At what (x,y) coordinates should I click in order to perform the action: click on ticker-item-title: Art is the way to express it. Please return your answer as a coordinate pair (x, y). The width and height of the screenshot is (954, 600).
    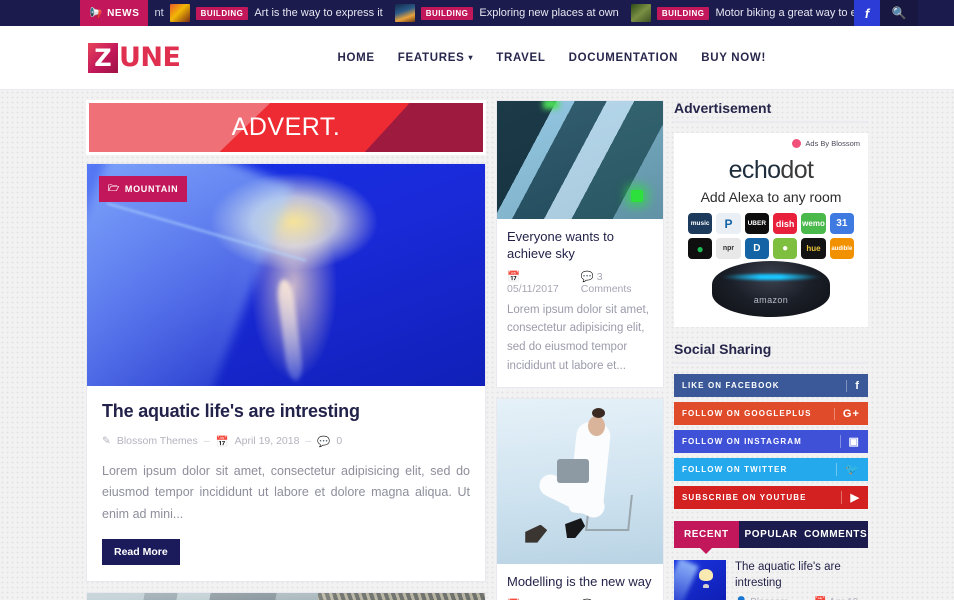
    Looking at the image, I should click on (318, 13).